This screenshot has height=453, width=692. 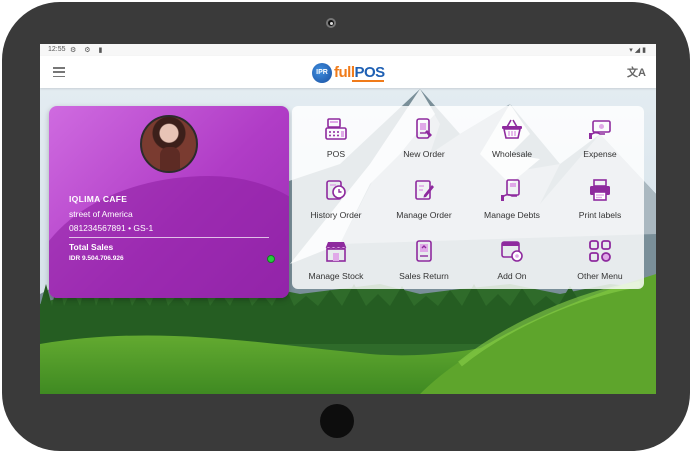 I want to click on cash-register-icon, so click(x=336, y=129).